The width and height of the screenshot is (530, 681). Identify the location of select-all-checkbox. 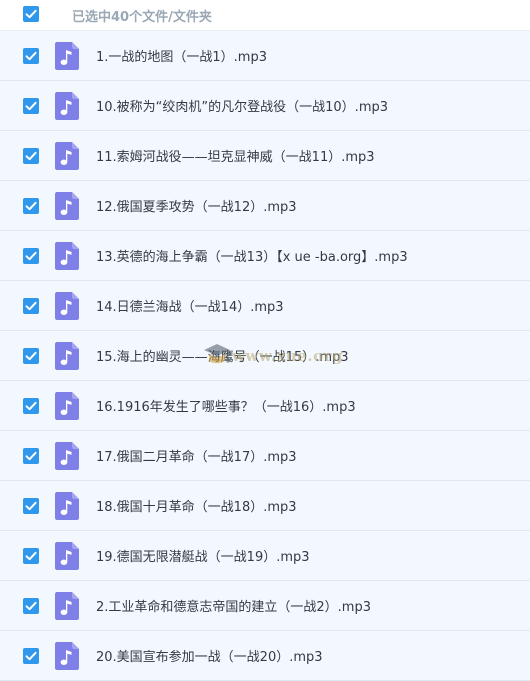
(31, 14).